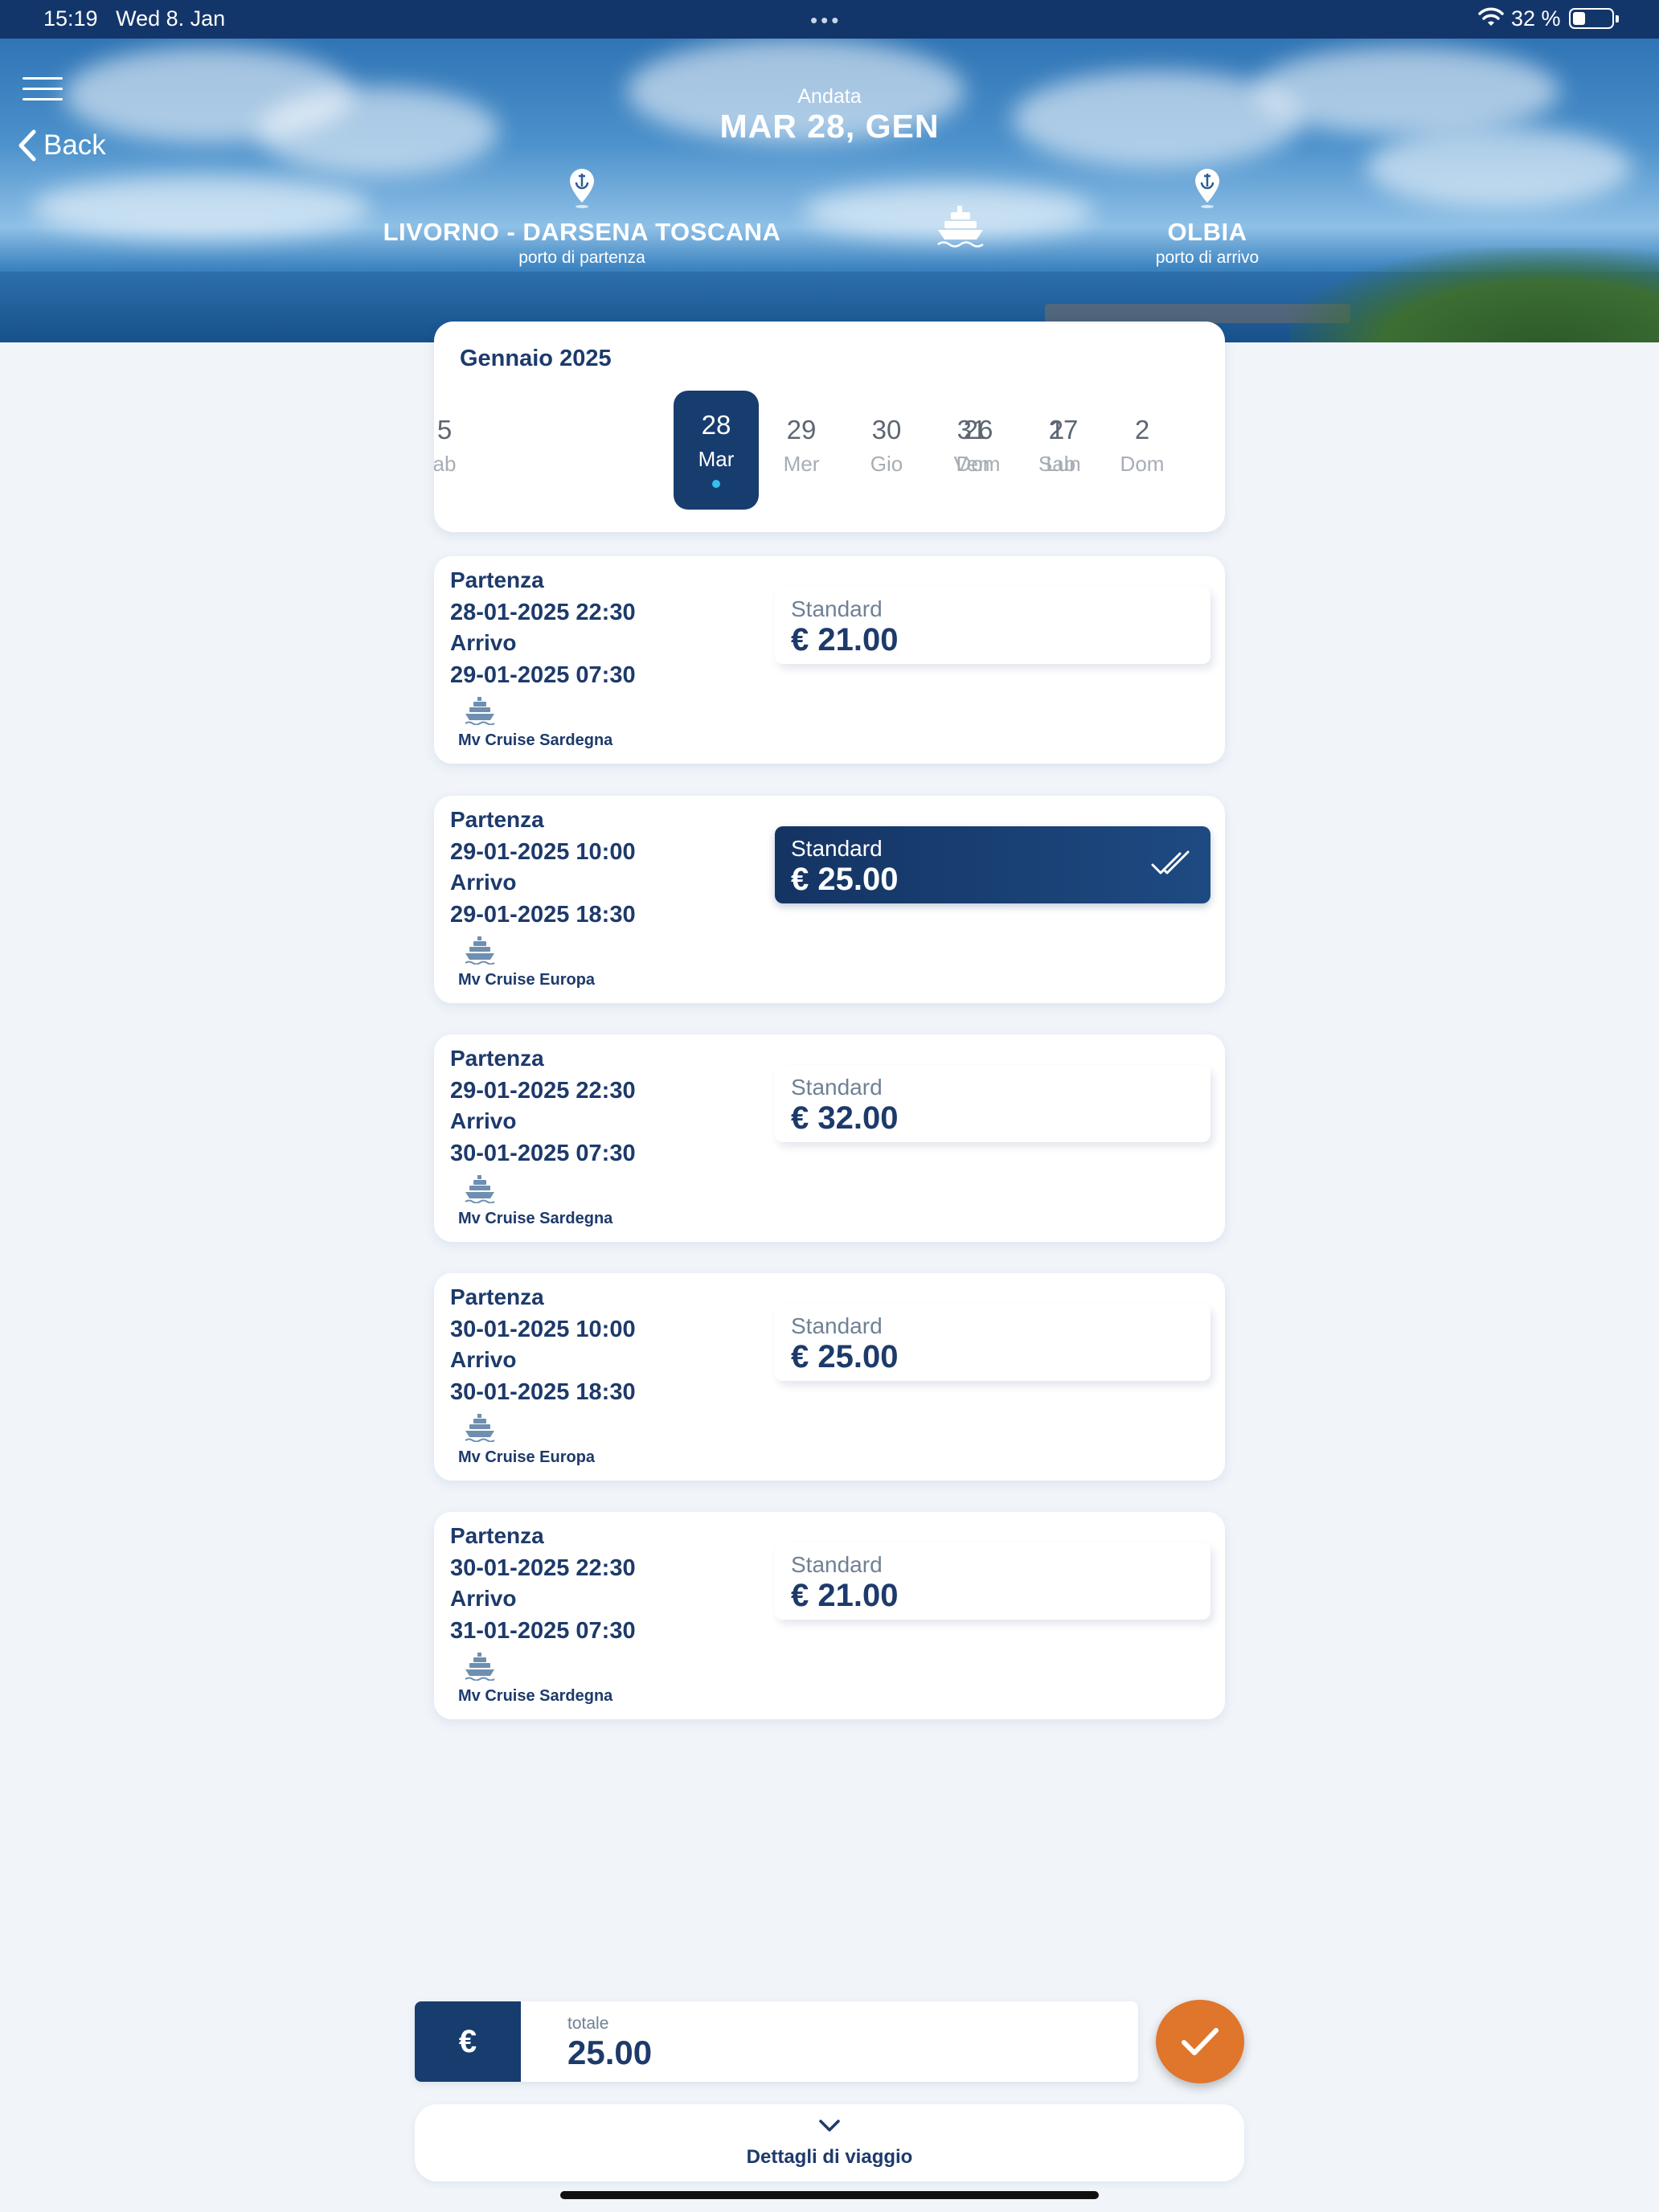 Image resolution: width=1659 pixels, height=2212 pixels. What do you see at coordinates (826, 20) in the screenshot?
I see `multitasking-dots-icon: •••` at bounding box center [826, 20].